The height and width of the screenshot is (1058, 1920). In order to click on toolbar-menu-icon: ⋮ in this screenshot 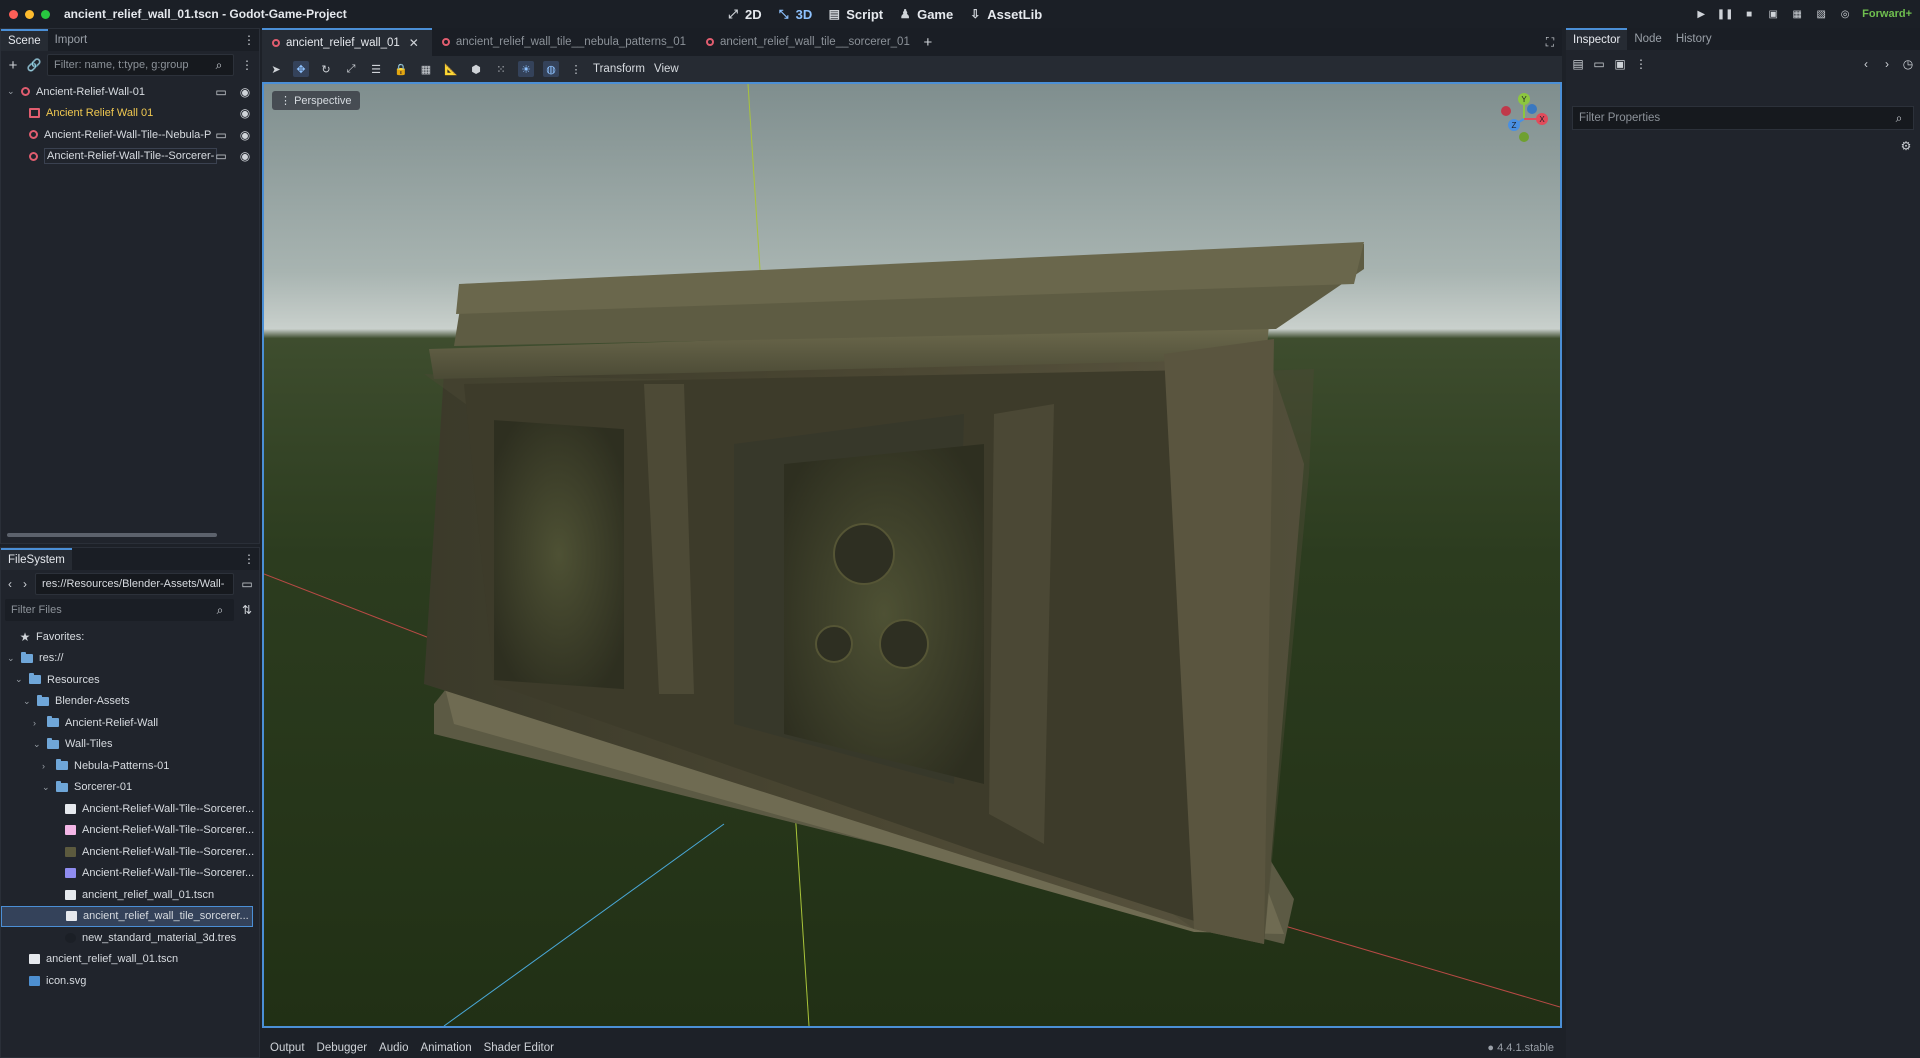, I will do `click(576, 69)`.